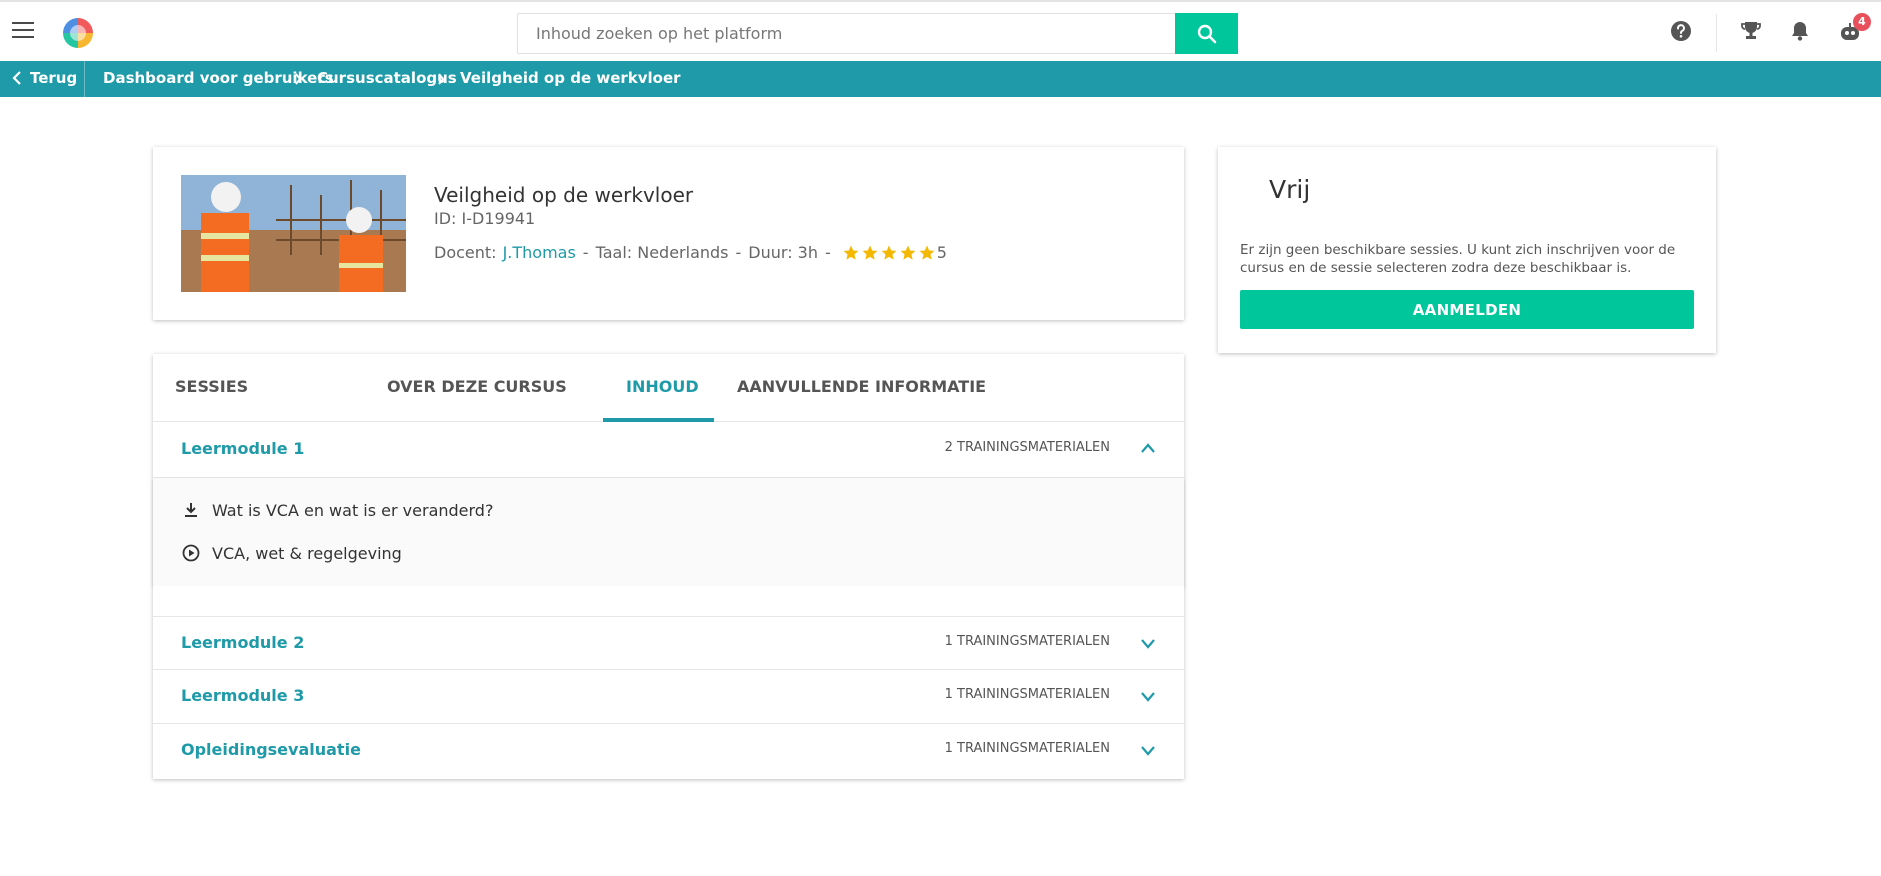 The width and height of the screenshot is (1881, 876). I want to click on tab-label: OVER DEZE CURSUS, so click(477, 386).